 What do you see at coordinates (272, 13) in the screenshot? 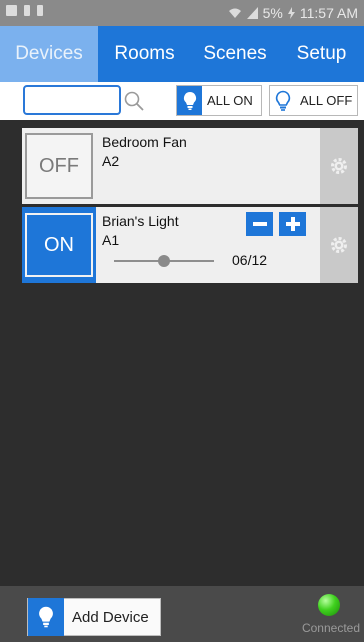
I see `battery-percent: 5%` at bounding box center [272, 13].